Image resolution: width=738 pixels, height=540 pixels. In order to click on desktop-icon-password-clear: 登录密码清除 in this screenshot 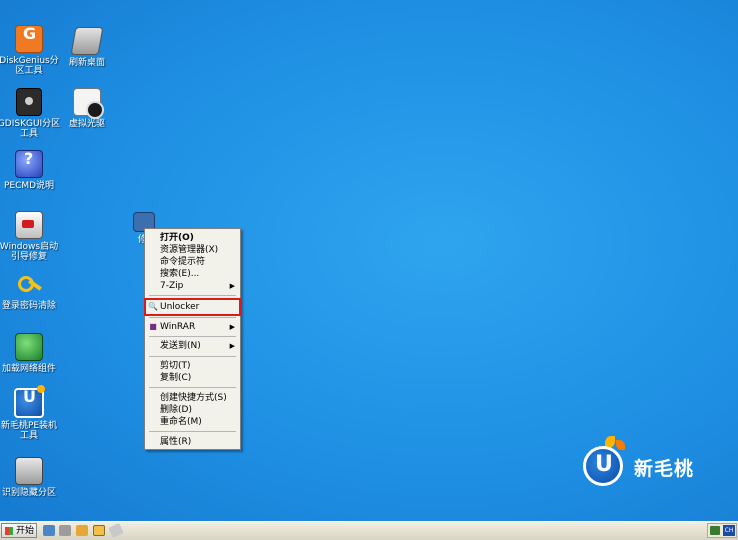, I will do `click(30, 291)`.